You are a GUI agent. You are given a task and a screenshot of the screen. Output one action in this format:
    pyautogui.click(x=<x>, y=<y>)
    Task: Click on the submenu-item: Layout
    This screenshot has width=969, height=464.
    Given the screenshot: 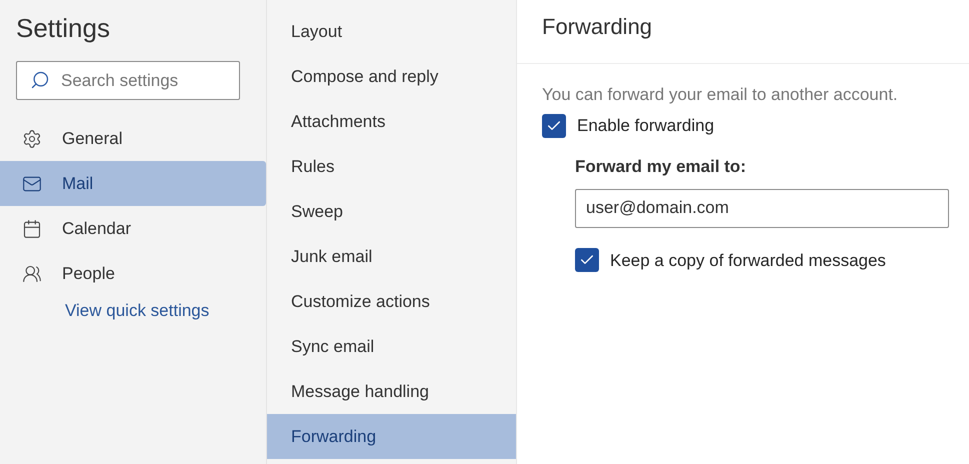 What is the action you would take?
    pyautogui.click(x=391, y=31)
    